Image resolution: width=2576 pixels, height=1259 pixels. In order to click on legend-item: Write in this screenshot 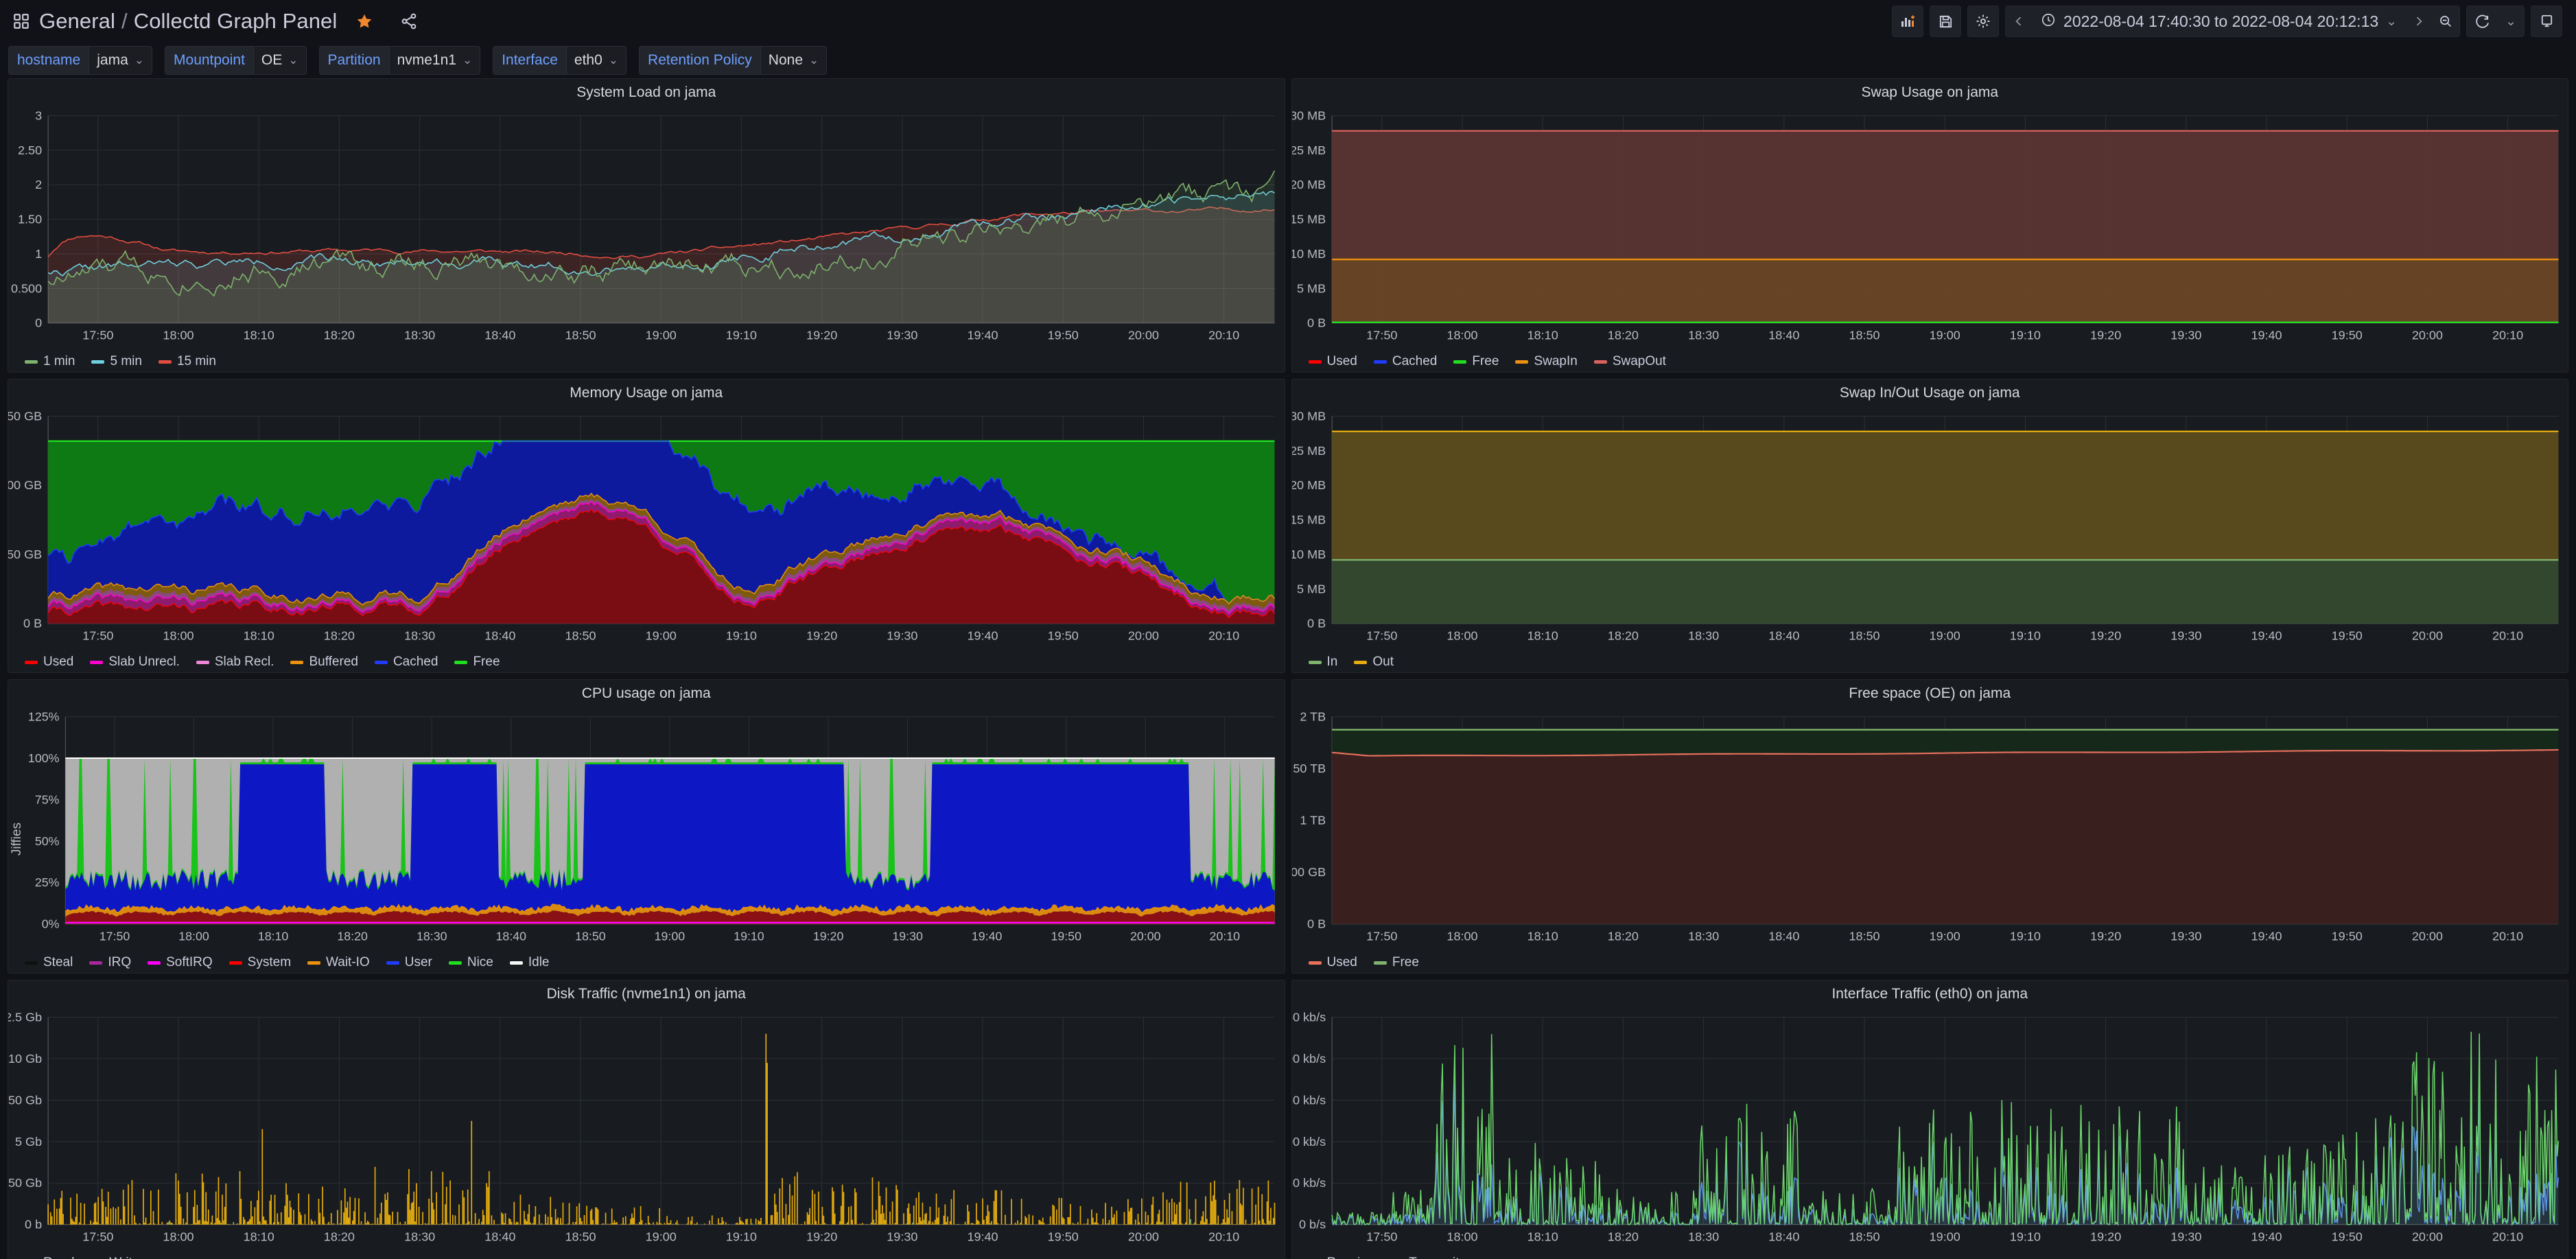, I will do `click(115, 1257)`.